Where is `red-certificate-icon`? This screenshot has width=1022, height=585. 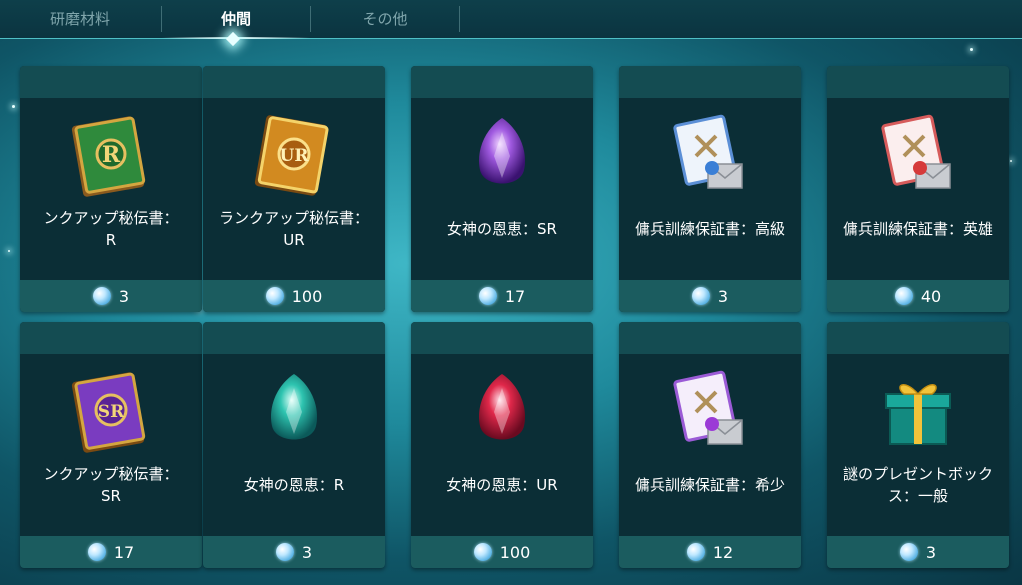
red-certificate-icon is located at coordinates (916, 151).